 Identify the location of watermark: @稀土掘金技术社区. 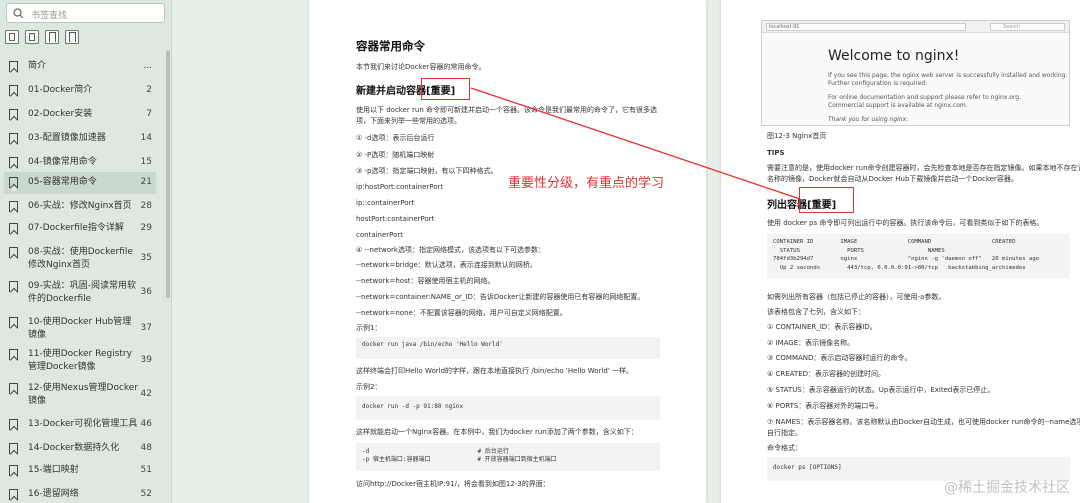
(1007, 488).